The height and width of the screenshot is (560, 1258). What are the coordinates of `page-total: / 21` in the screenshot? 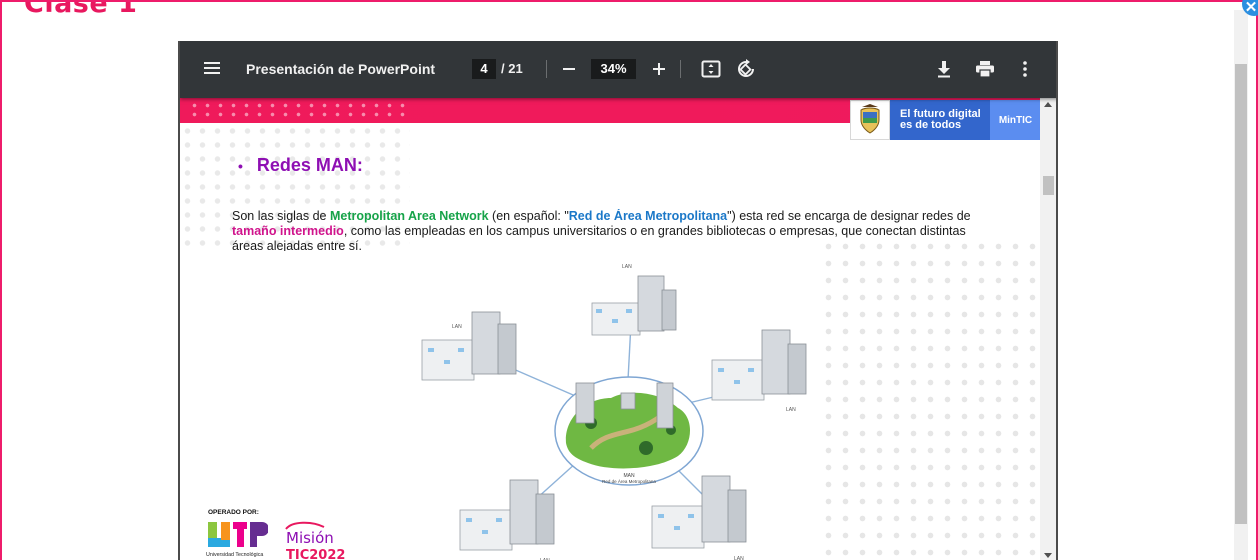 It's located at (512, 68).